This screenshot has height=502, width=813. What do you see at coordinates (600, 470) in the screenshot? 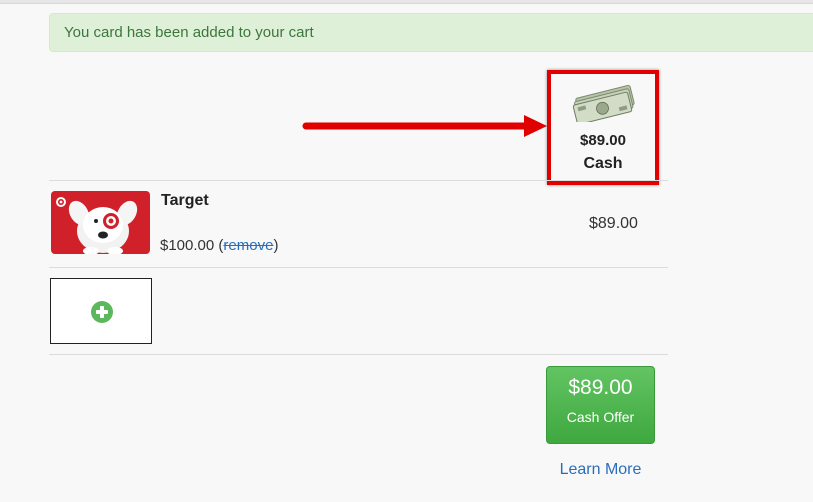
I see `learn-more-link: Learn More` at bounding box center [600, 470].